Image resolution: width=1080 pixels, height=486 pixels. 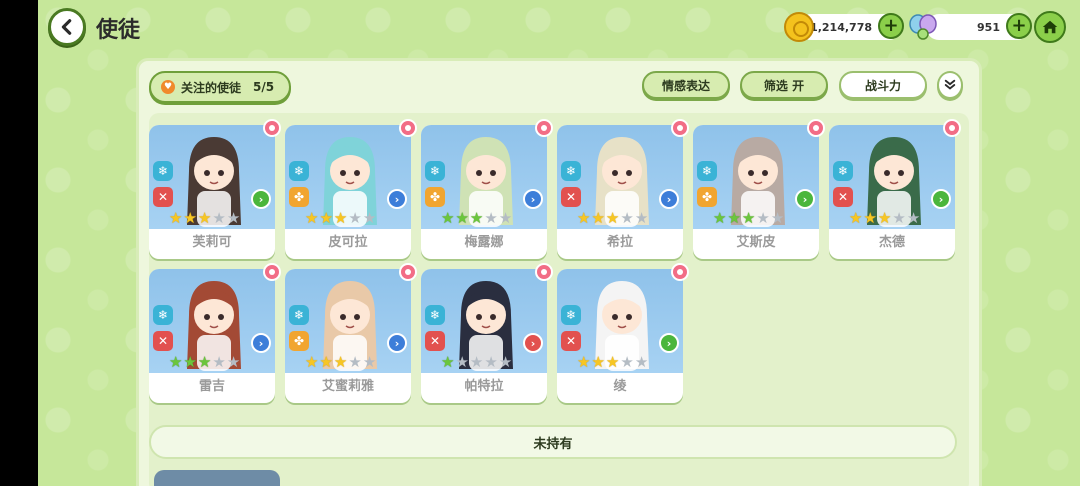 I want to click on followed-label: 关注的使徒, so click(x=211, y=87).